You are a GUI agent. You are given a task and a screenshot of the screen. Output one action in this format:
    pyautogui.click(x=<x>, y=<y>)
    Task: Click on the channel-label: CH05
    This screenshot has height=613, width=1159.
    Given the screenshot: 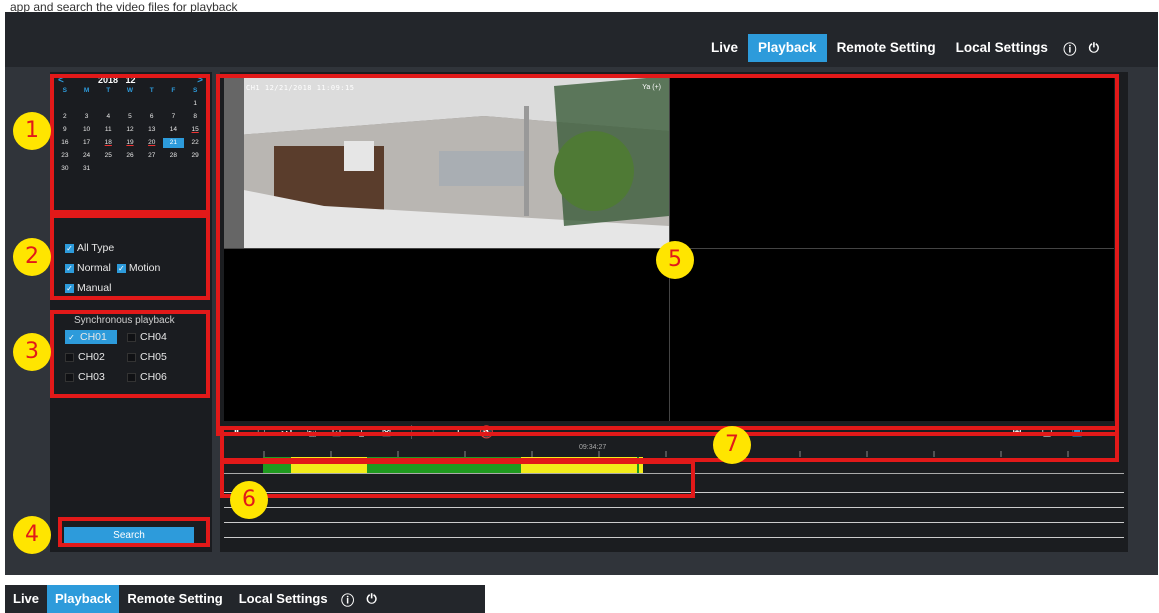 What is the action you would take?
    pyautogui.click(x=153, y=357)
    